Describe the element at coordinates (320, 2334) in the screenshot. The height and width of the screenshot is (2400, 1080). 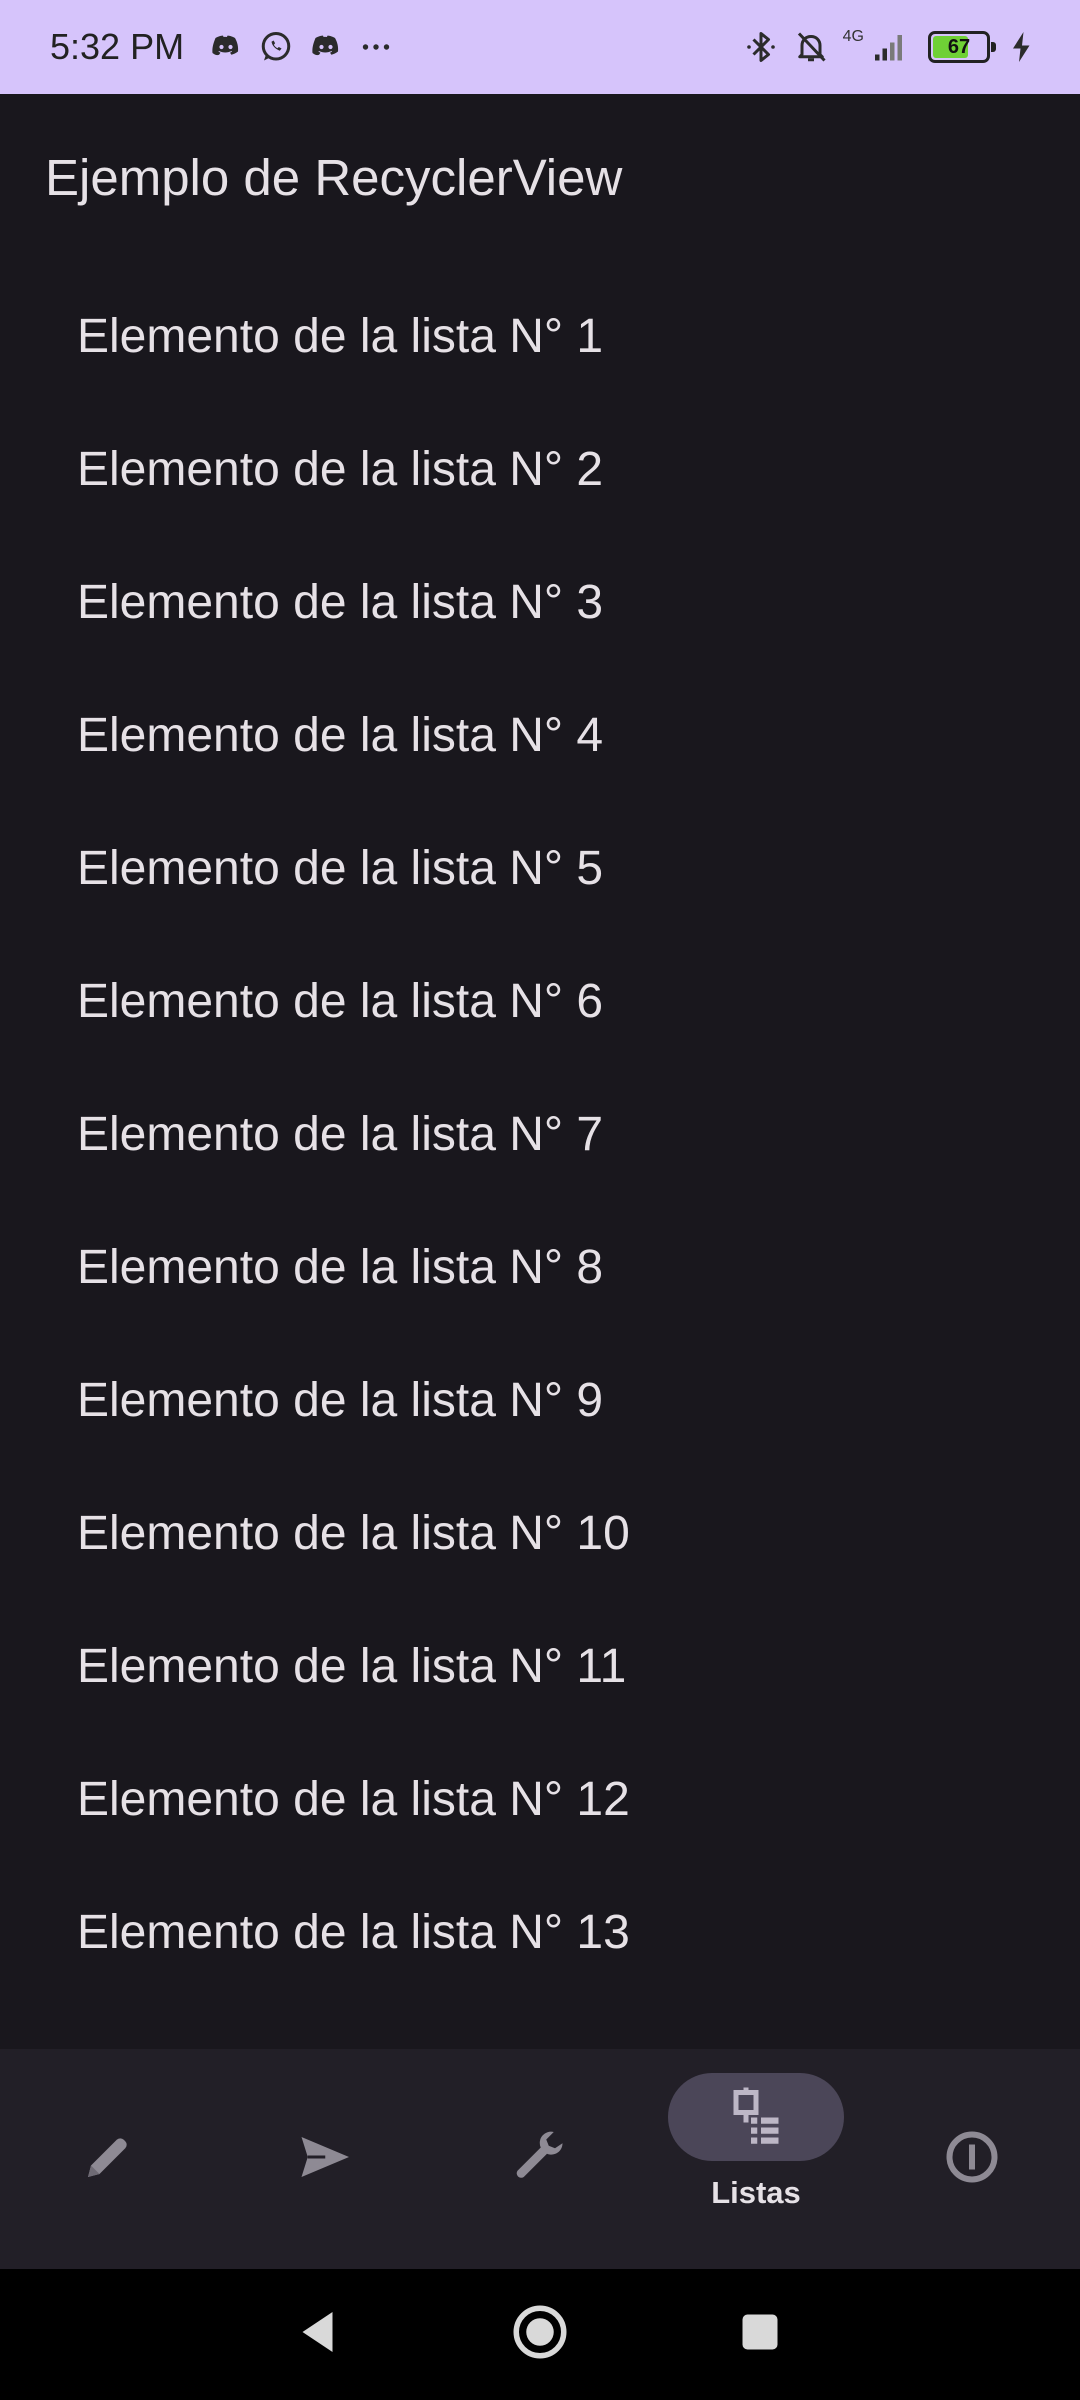
I see `back-icon` at that location.